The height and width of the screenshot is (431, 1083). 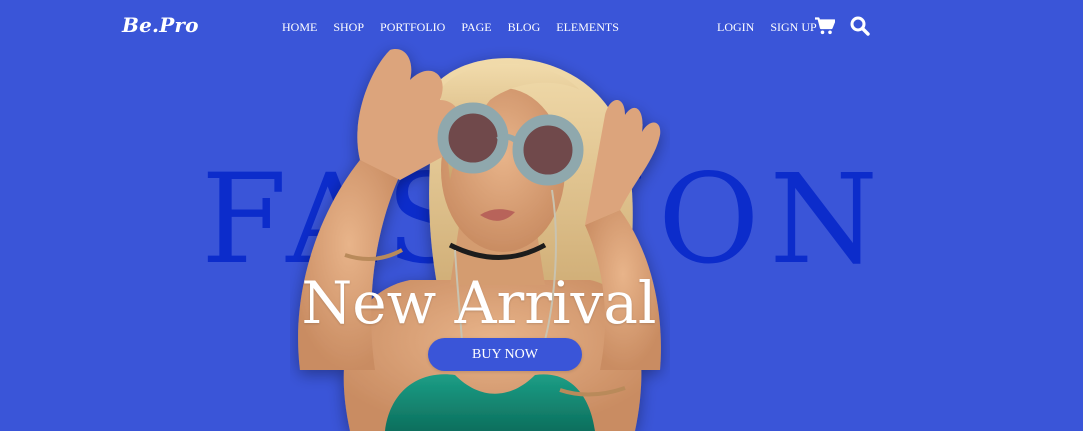 I want to click on nav-item-elements: ELEMENTS, so click(x=587, y=27).